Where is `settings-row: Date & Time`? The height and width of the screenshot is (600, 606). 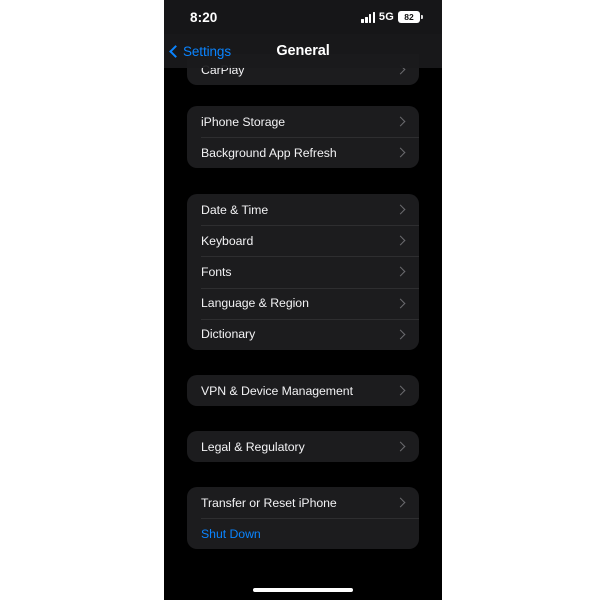
settings-row: Date & Time is located at coordinates (303, 209).